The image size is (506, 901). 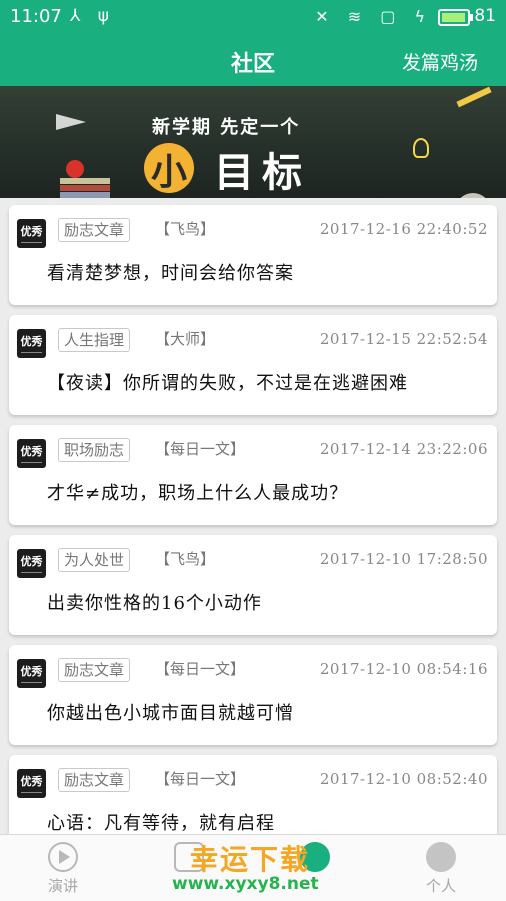 I want to click on watermark-title: 幸运下载, so click(x=250, y=859).